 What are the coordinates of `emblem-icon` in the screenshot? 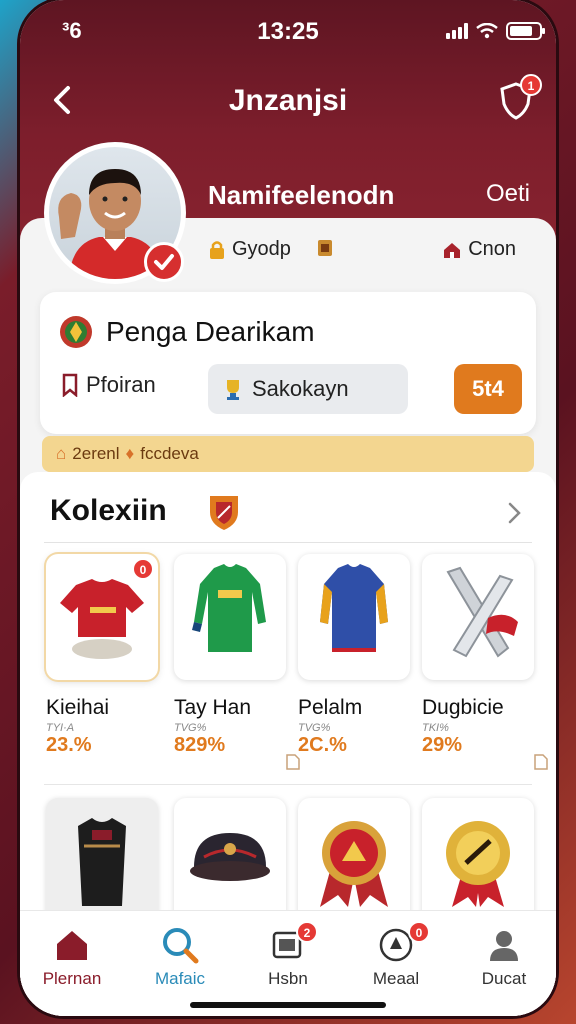 It's located at (224, 513).